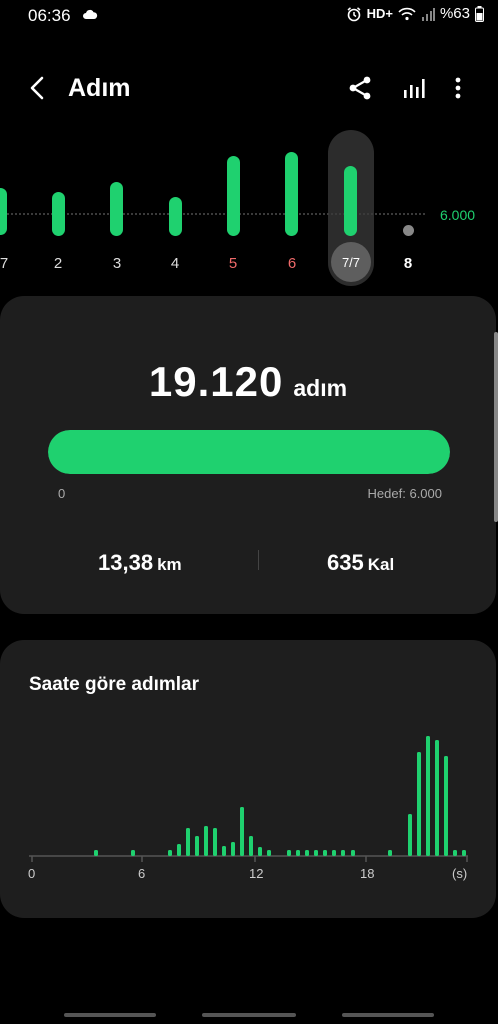  I want to click on distance-metric: 13,38 km, so click(140, 563).